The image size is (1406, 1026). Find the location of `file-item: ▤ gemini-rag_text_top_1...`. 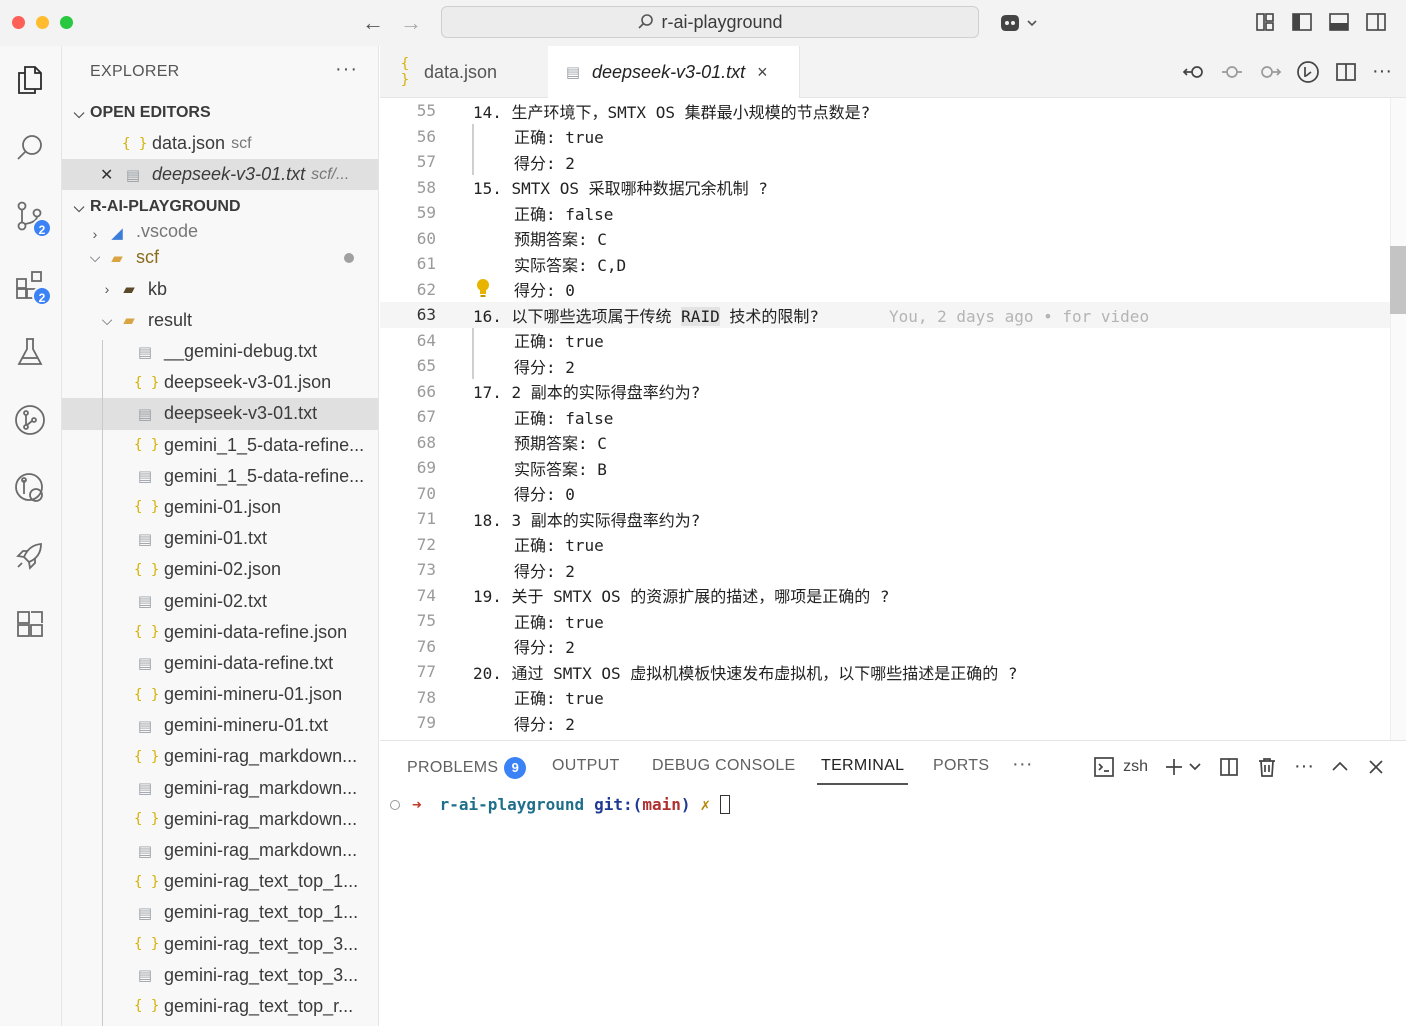

file-item: ▤ gemini-rag_text_top_1... is located at coordinates (220, 912).